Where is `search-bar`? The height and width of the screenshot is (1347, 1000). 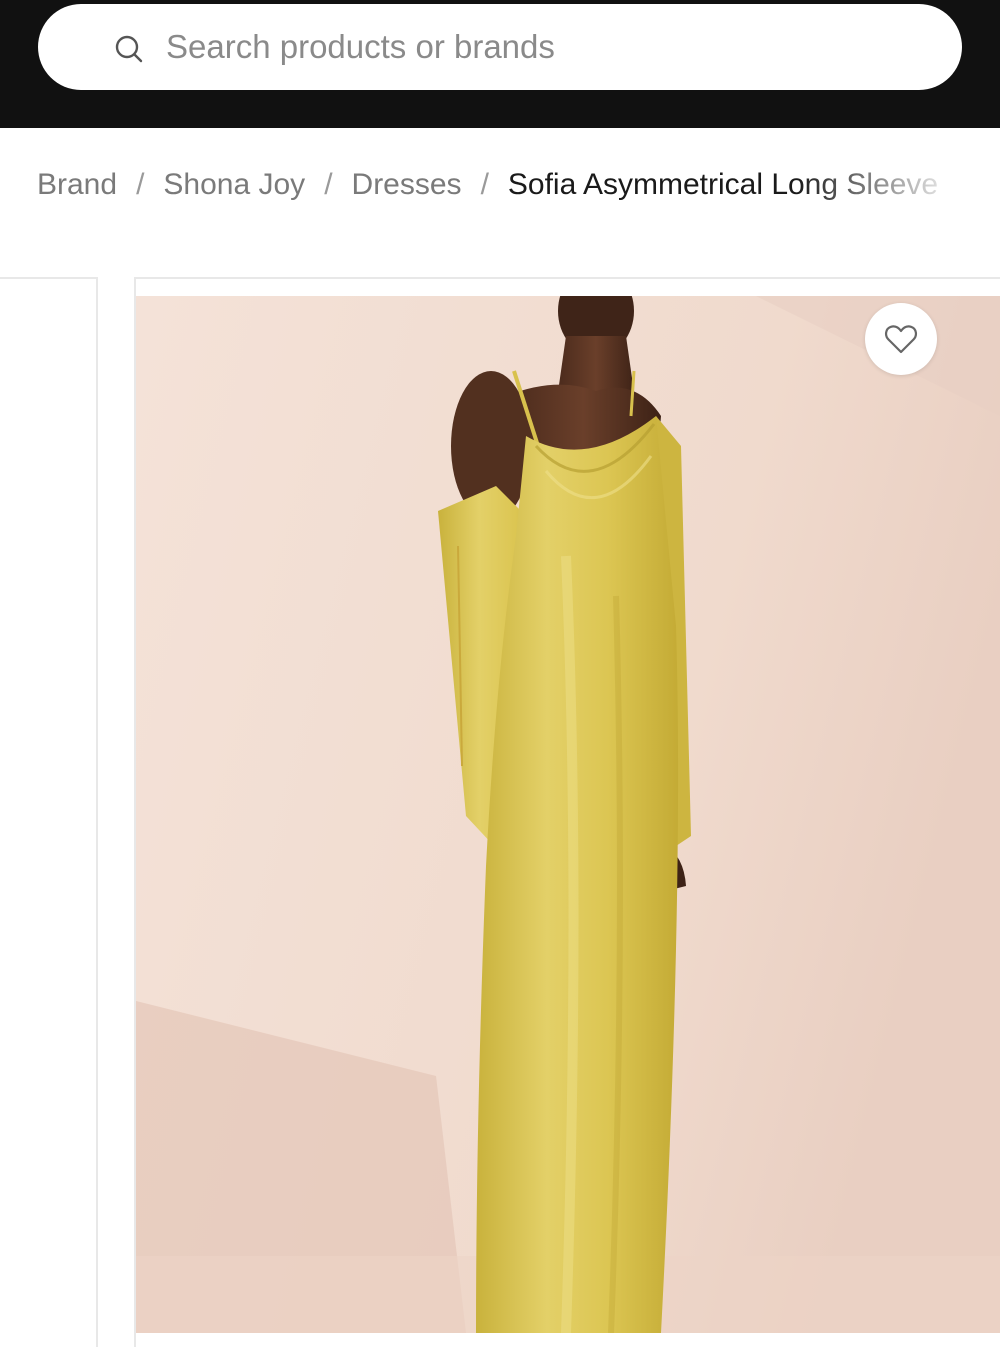
search-bar is located at coordinates (500, 47).